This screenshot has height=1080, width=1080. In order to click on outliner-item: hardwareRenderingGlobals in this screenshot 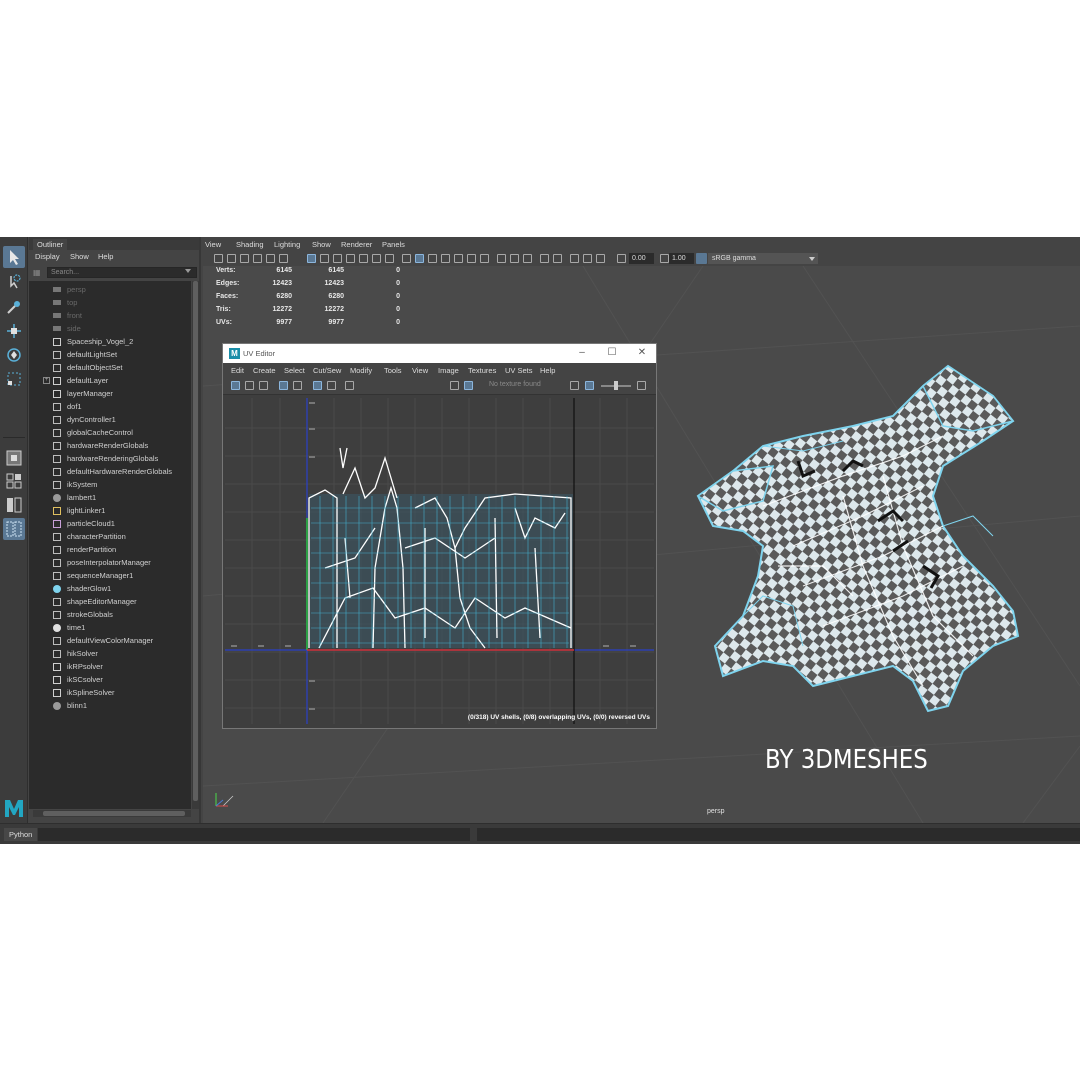, I will do `click(110, 458)`.